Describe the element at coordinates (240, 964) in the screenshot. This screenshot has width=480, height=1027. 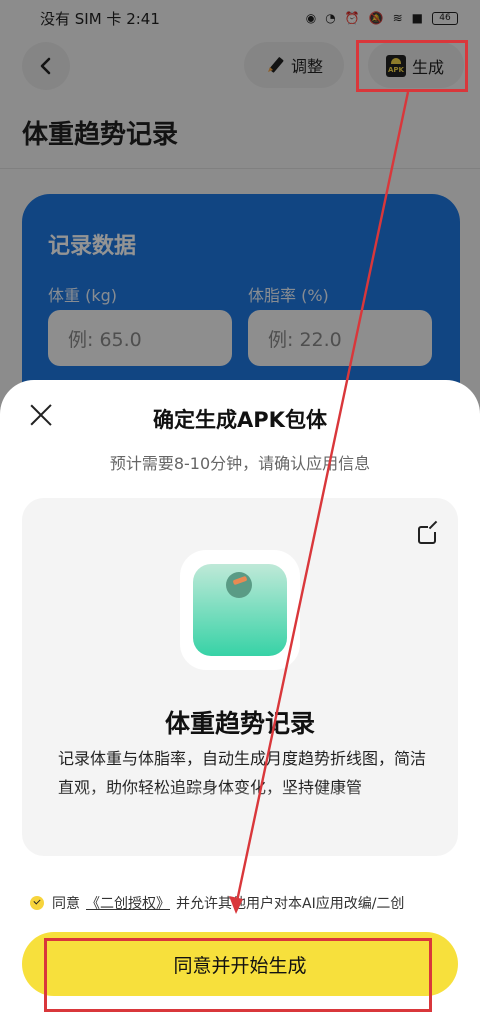
I see `agree-start-button: 同意并开始生成` at that location.